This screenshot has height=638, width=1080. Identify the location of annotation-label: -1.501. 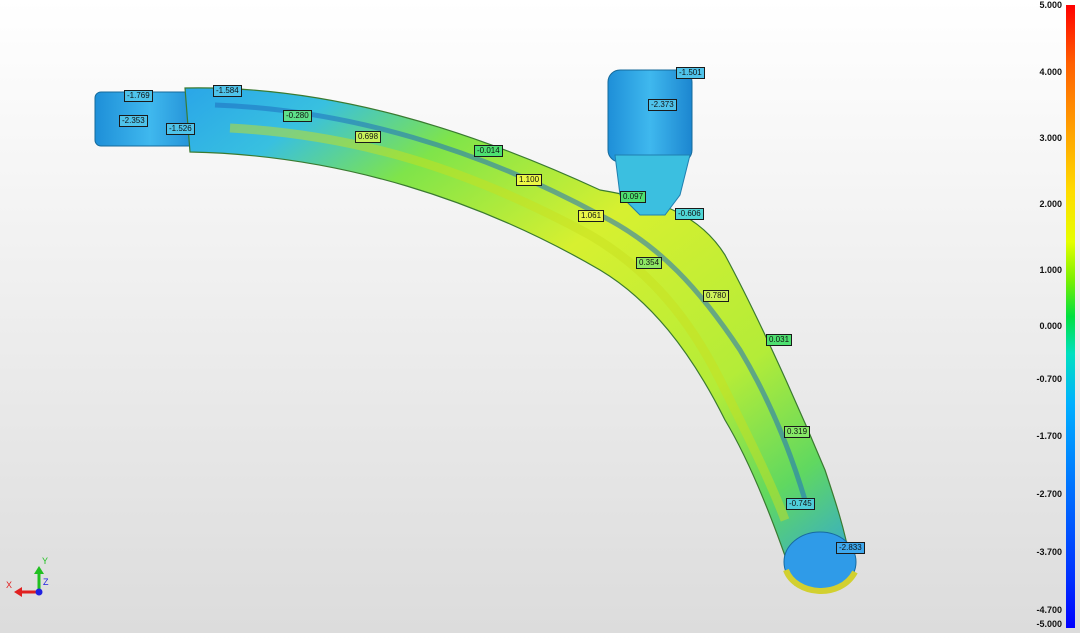
(690, 73).